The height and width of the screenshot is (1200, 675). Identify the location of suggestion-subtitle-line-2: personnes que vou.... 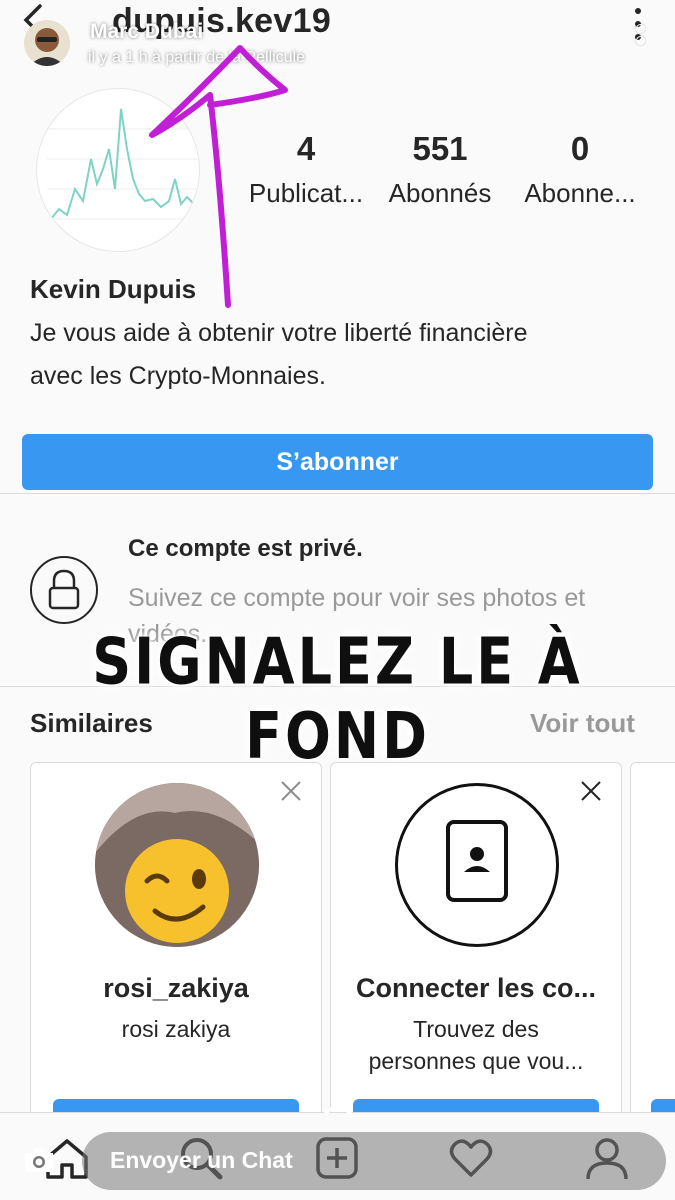
(476, 1061).